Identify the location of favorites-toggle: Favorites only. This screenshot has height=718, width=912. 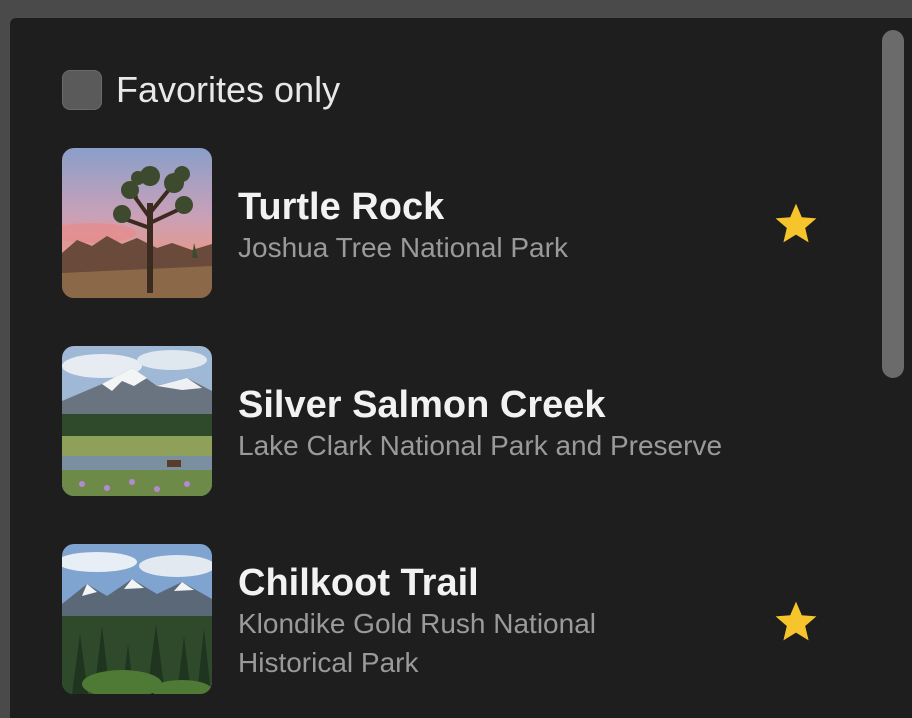
(201, 90).